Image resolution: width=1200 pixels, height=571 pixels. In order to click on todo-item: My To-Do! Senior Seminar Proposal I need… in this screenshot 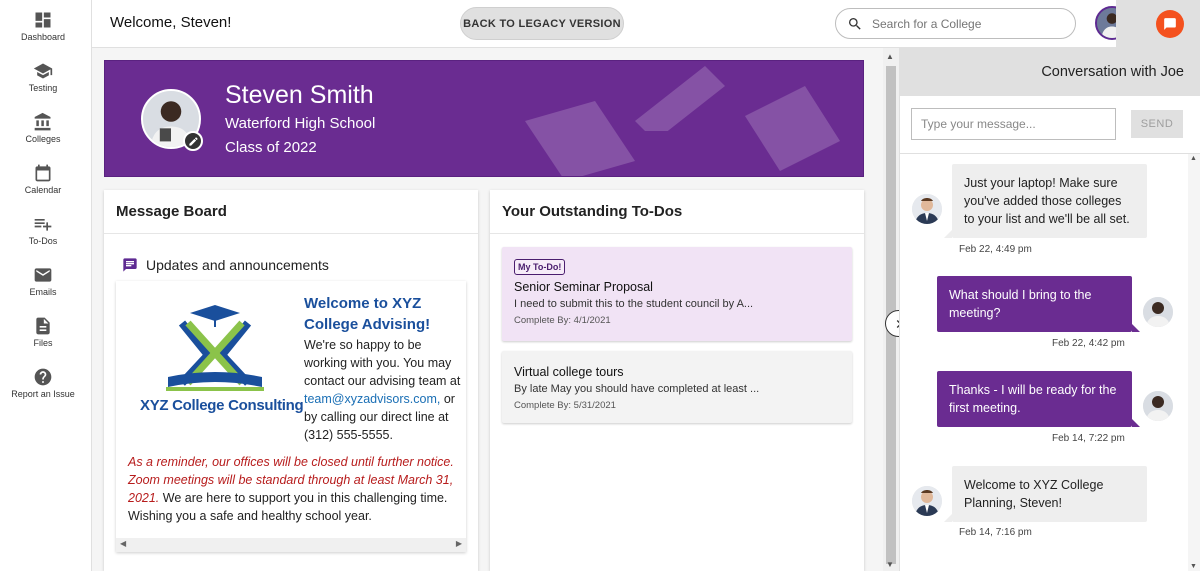, I will do `click(677, 294)`.